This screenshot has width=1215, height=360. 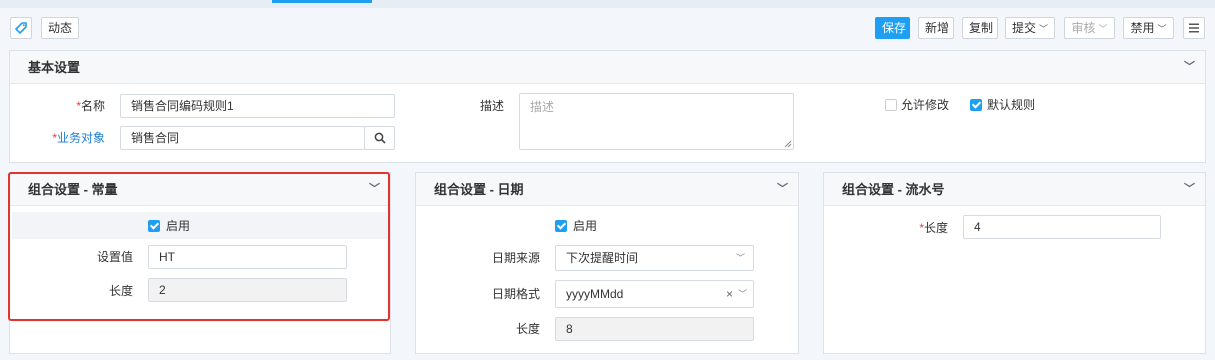 What do you see at coordinates (654, 329) in the screenshot?
I see `date-length-field: 8` at bounding box center [654, 329].